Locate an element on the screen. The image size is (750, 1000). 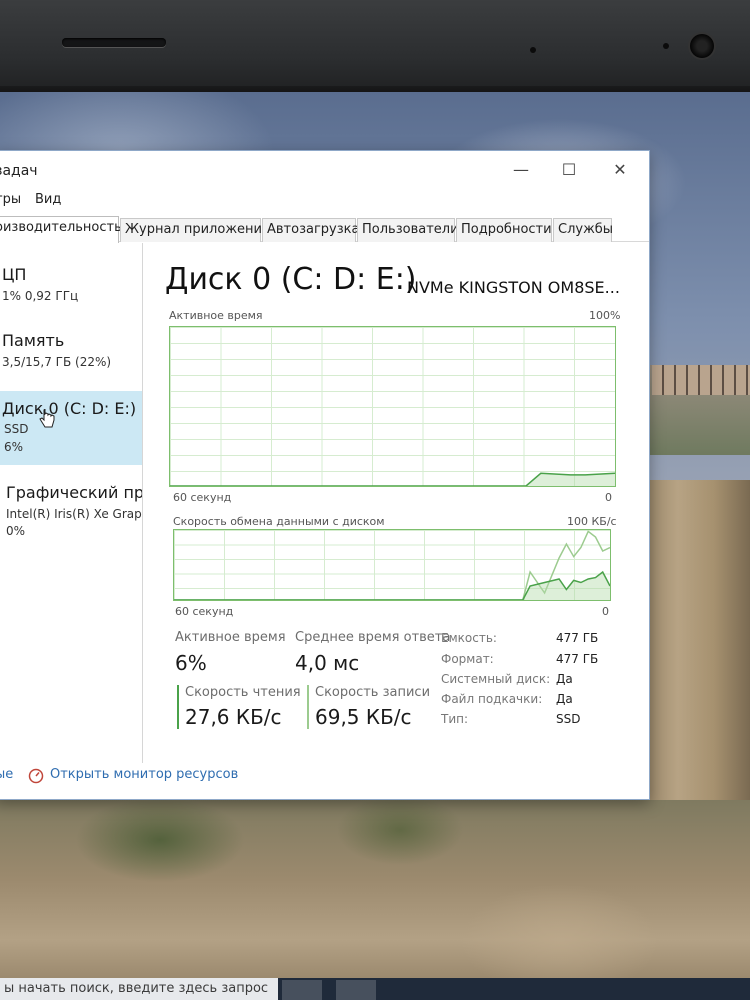
tab-performance: оизводительность is located at coordinates (61, 229).